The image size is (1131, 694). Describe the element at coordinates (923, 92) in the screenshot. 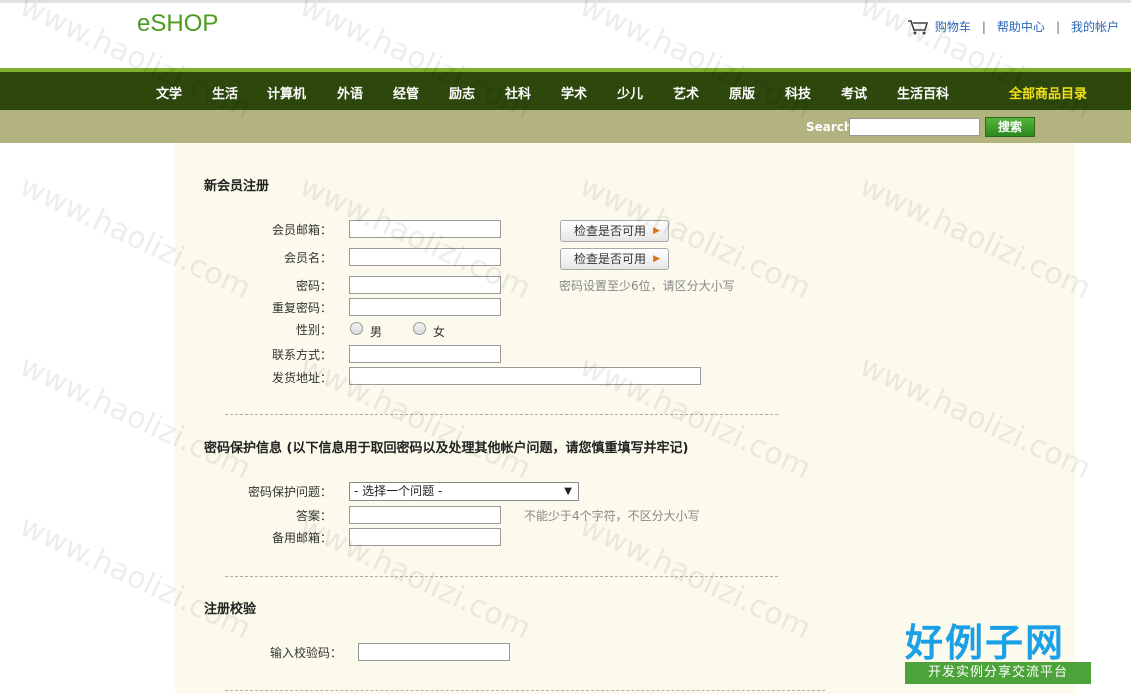

I see `nav-item-encyclopedia: 生活百科` at that location.